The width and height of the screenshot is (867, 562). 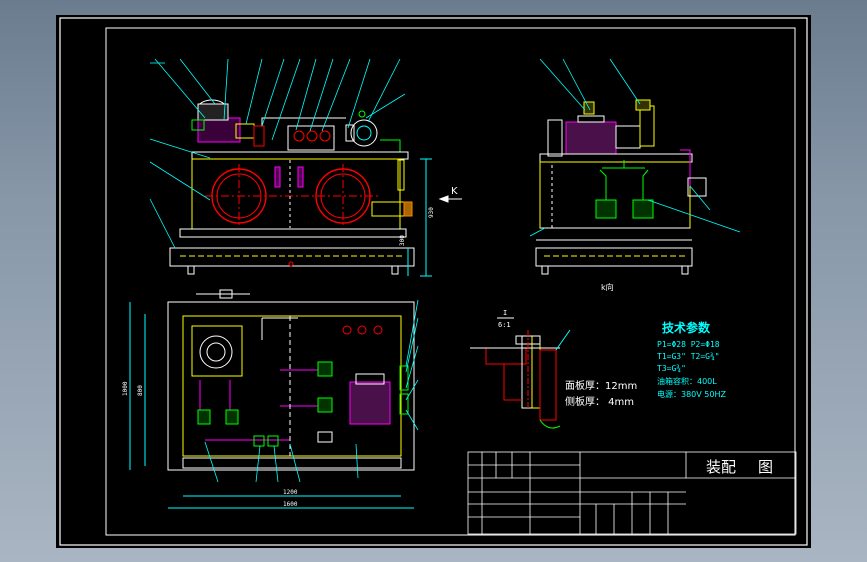 I want to click on dim-height-lower: 300, so click(x=402, y=240).